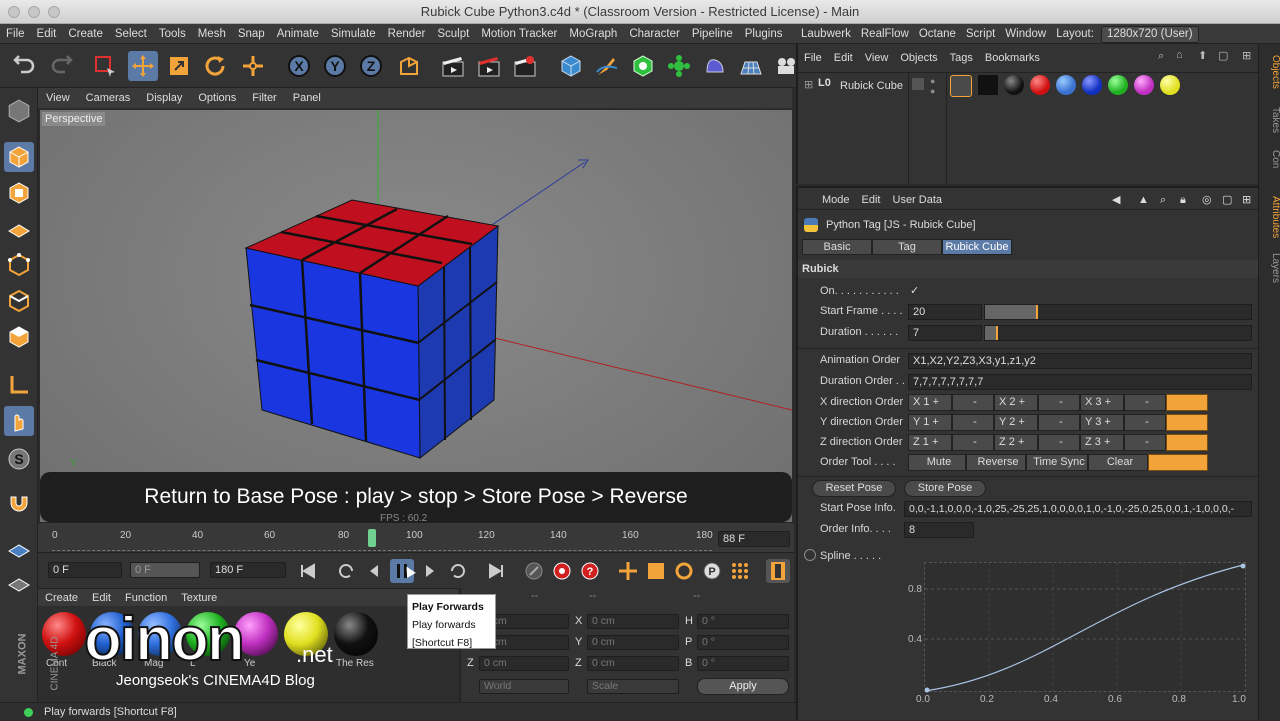  I want to click on material-menu-texture: Texture, so click(199, 598).